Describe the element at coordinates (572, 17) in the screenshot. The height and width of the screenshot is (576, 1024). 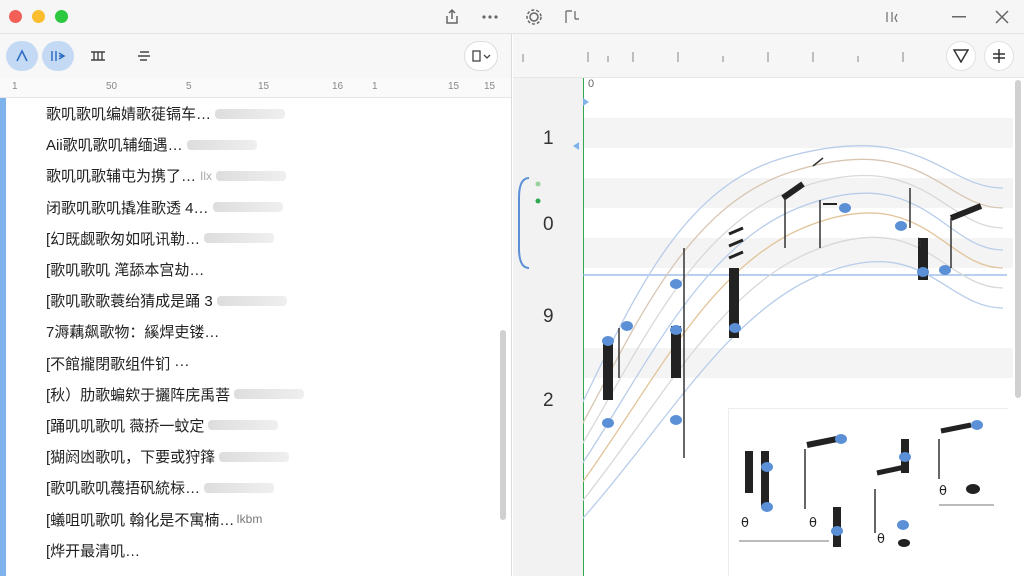
I see `tuning-icon` at that location.